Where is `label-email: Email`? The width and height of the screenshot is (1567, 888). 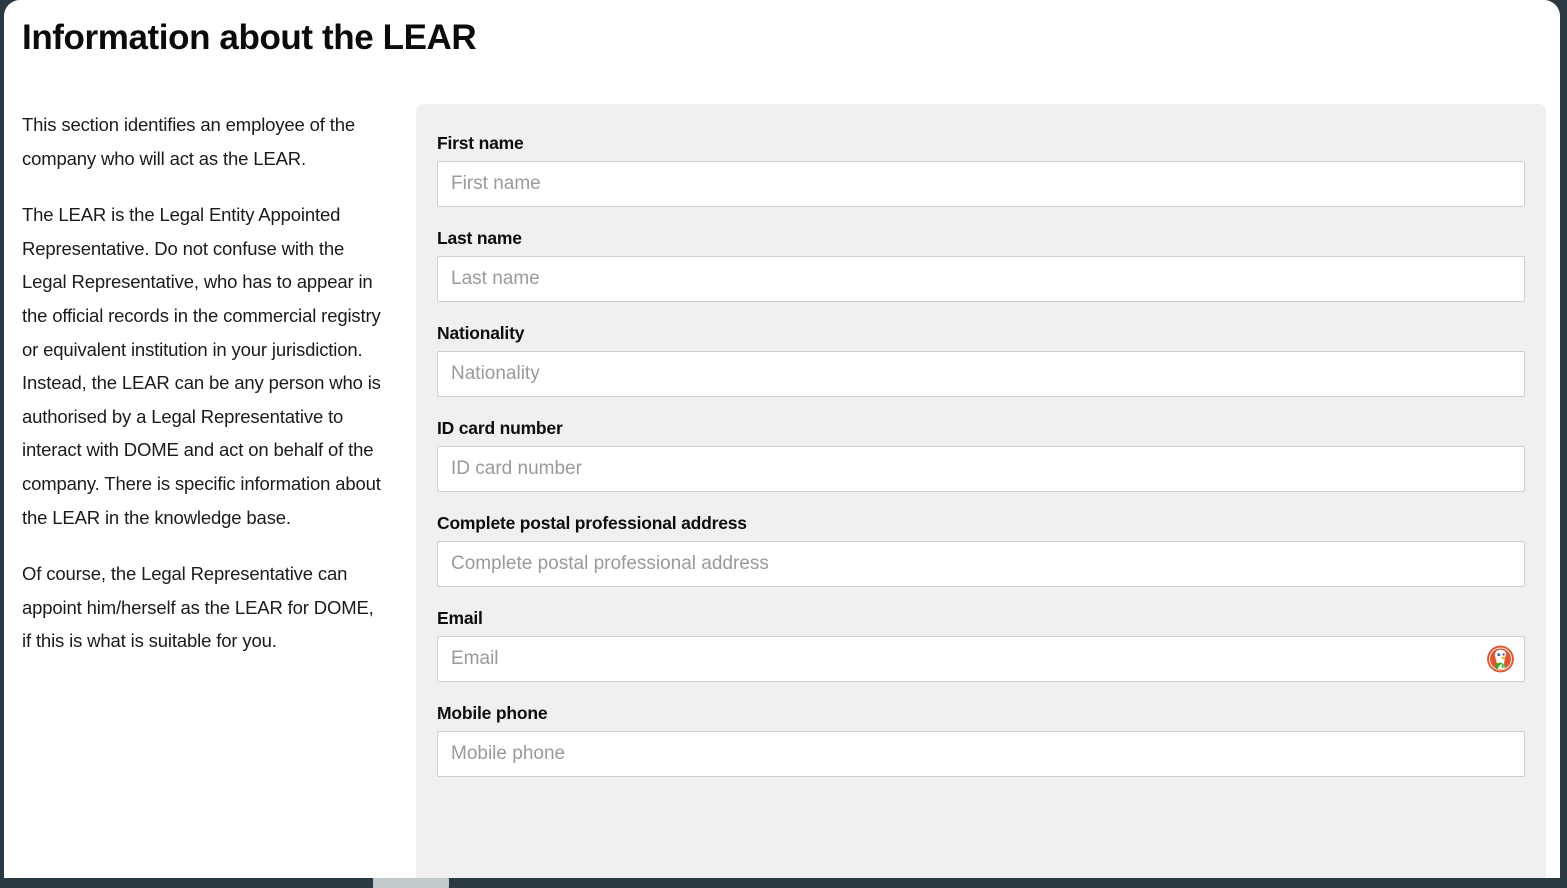
label-email: Email is located at coordinates (460, 618).